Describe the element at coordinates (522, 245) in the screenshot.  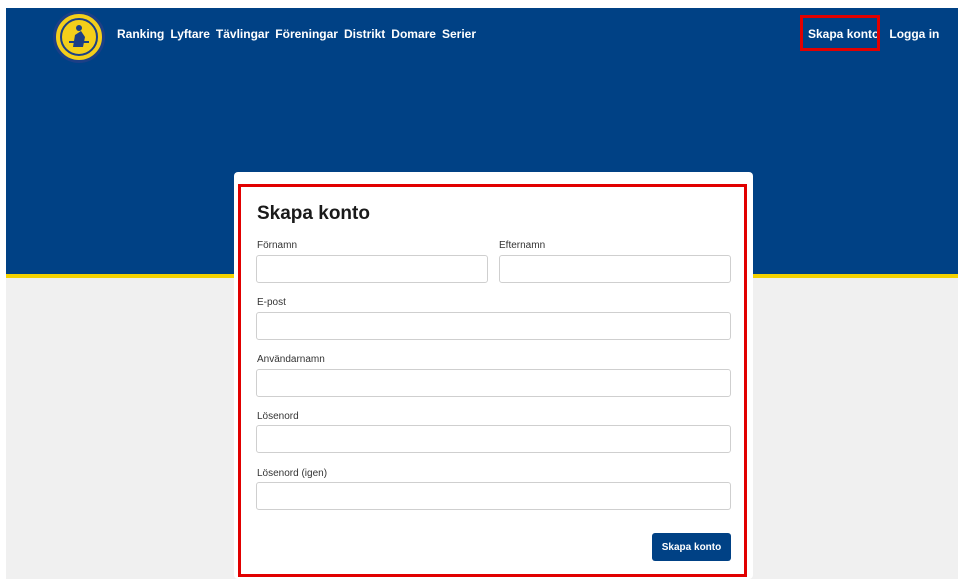
I see `last-name-label: Efternamn` at that location.